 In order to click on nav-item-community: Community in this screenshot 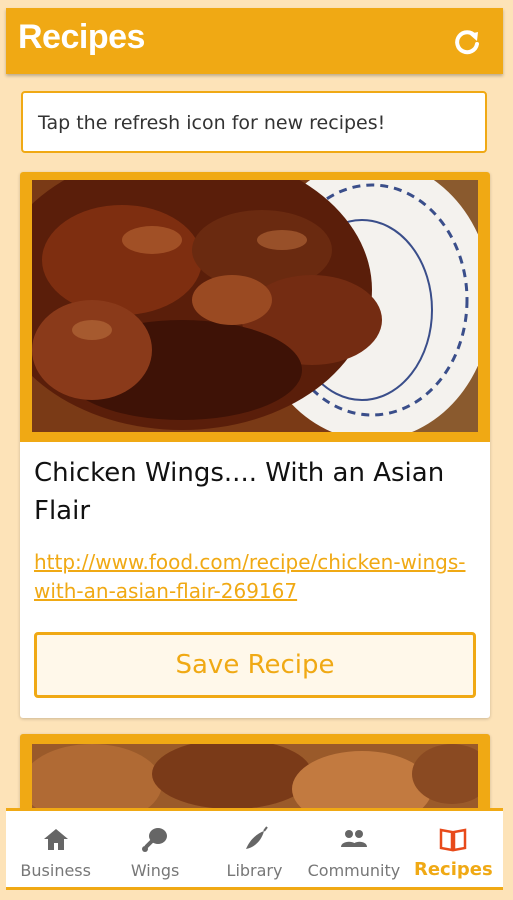, I will do `click(353, 849)`.